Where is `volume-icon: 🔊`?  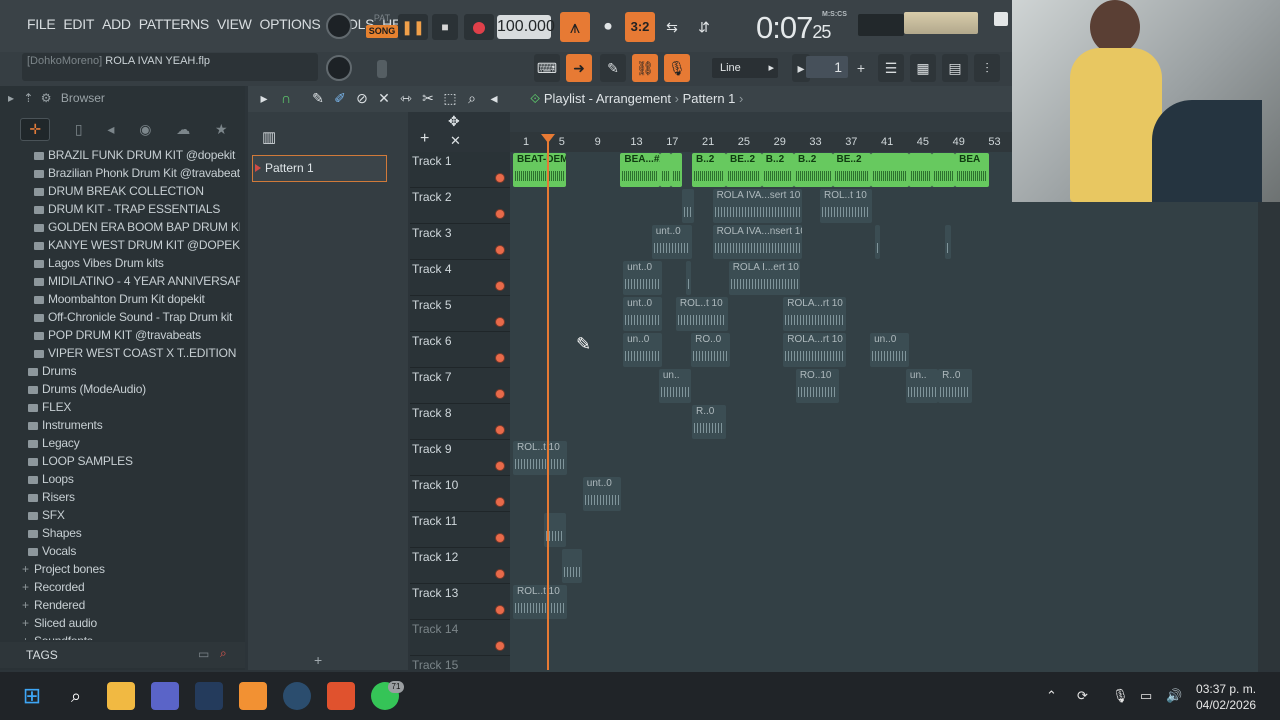 volume-icon: 🔊 is located at coordinates (1174, 696).